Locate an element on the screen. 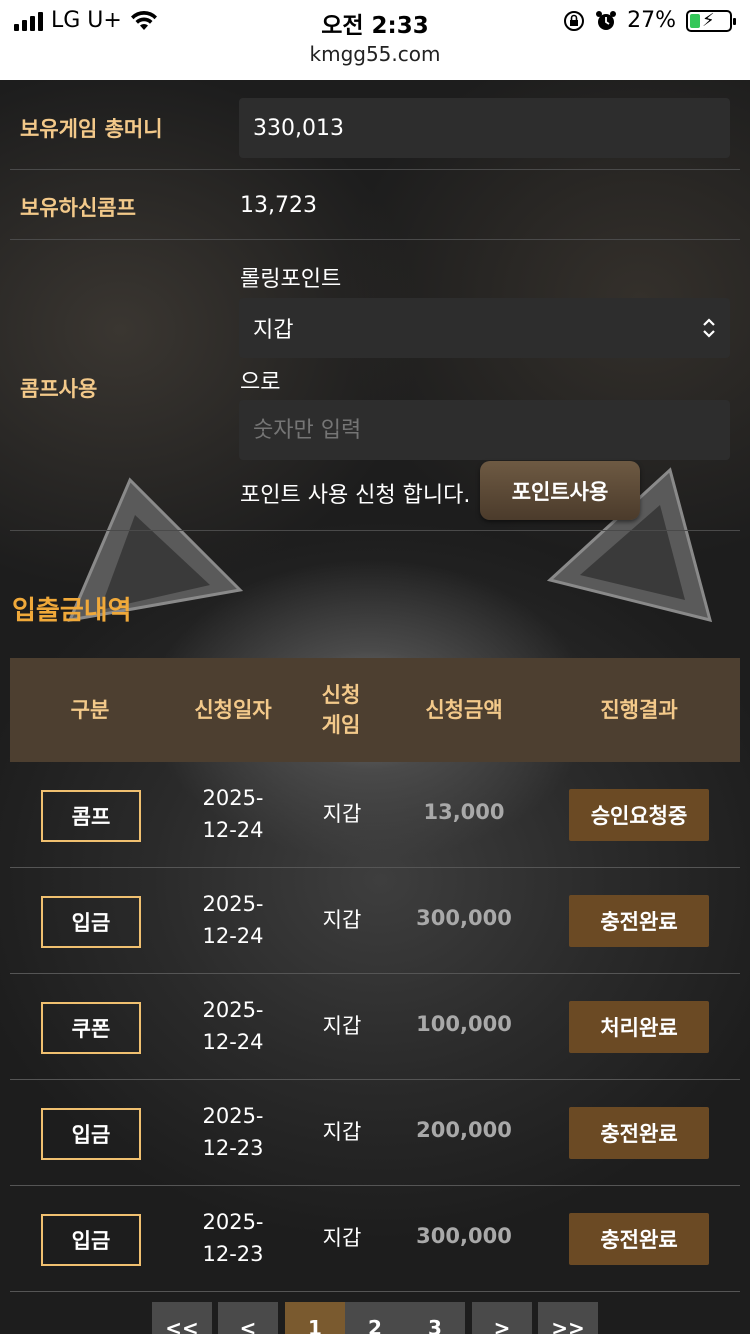 The image size is (750, 1334). wallet-select: 지갑 is located at coordinates (484, 328).